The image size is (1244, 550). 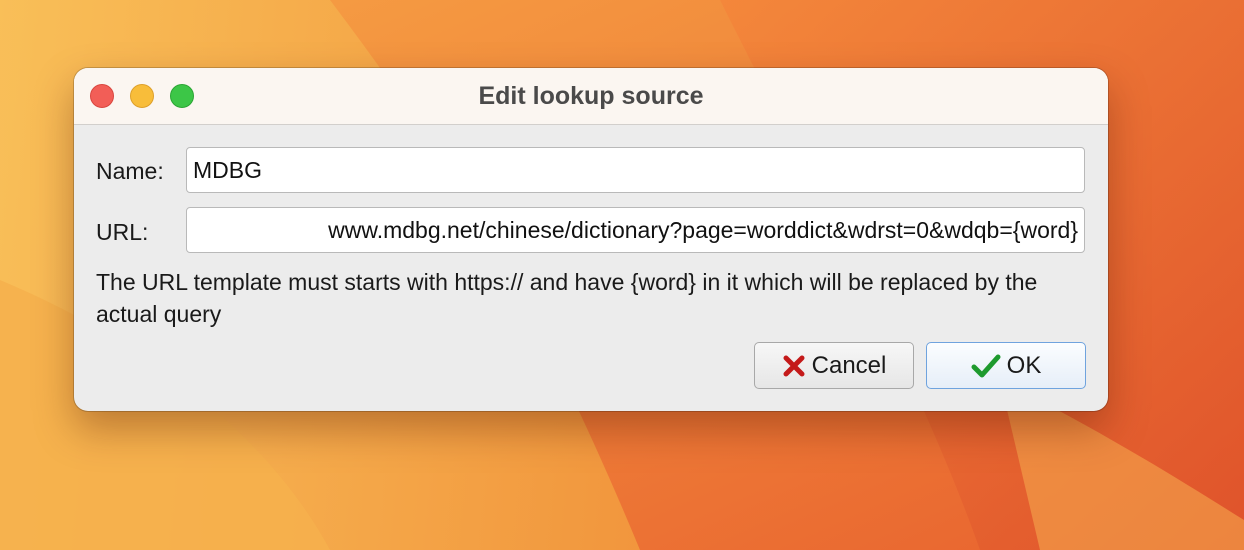 I want to click on window-title: Edit lookup source, so click(x=591, y=96).